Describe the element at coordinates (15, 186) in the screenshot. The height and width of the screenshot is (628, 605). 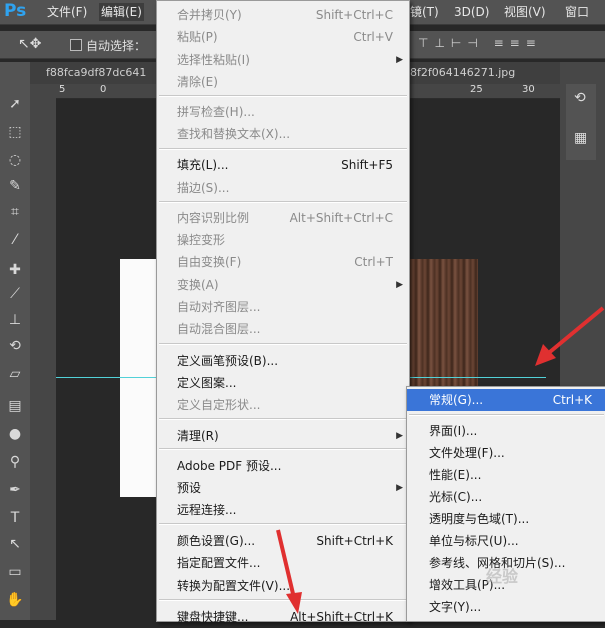
I see `quick-select-icon: ✎` at that location.